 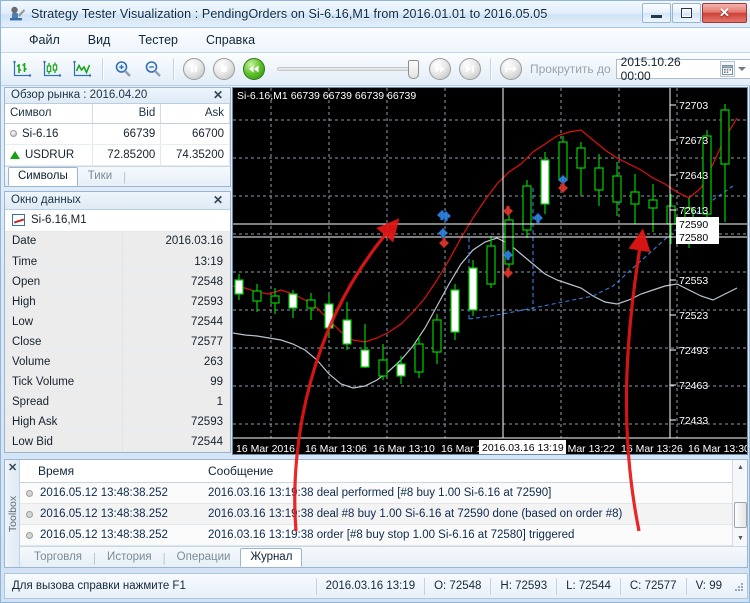 What do you see at coordinates (218, 200) in the screenshot?
I see `data-window-close-icon: ✕` at bounding box center [218, 200].